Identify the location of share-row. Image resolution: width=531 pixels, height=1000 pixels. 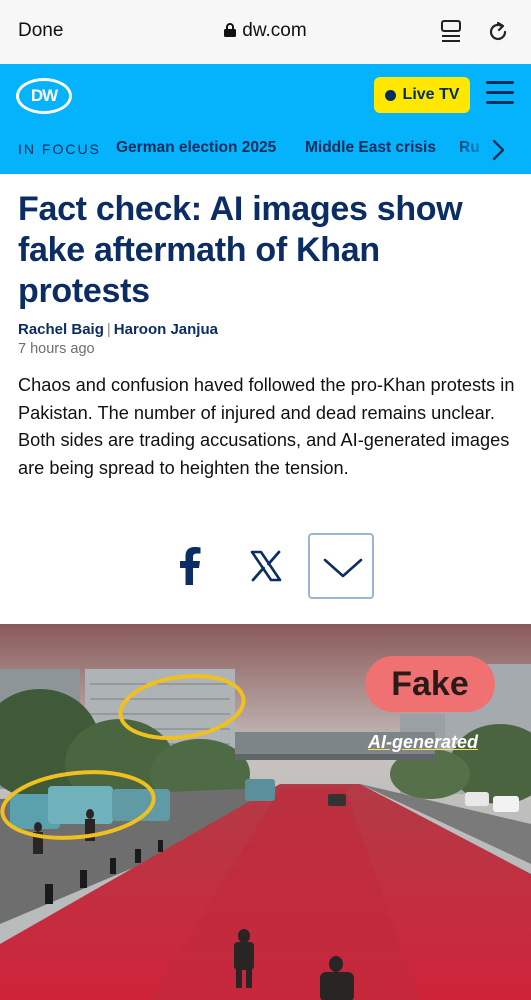
(265, 566).